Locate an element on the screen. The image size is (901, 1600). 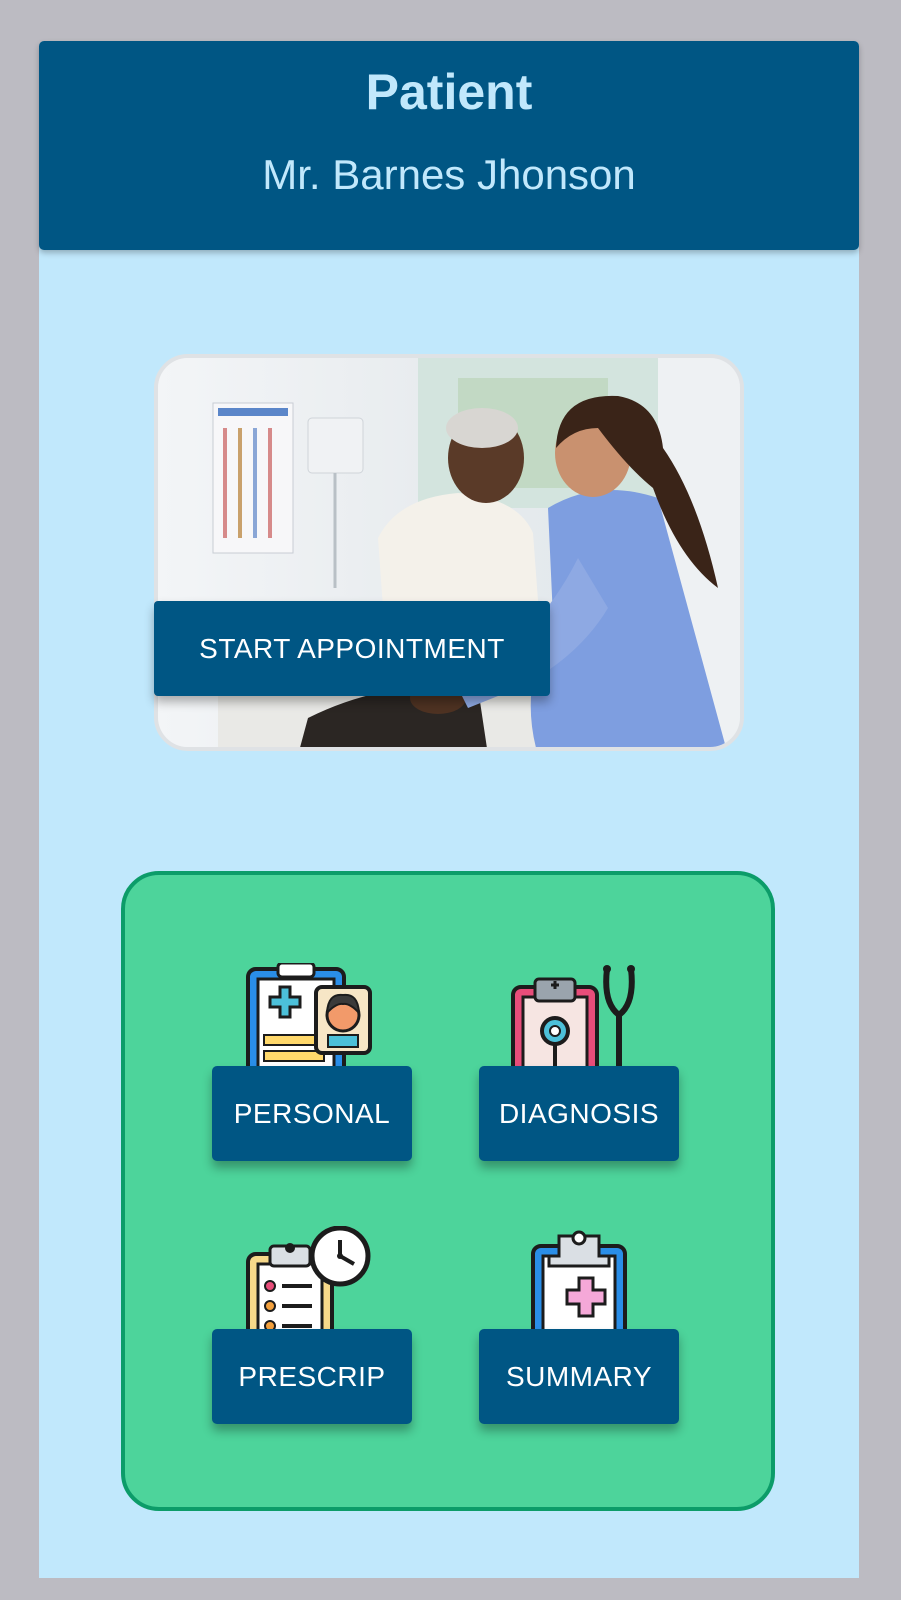
menu-tile-summary: SUMMARY is located at coordinates (579, 1336).